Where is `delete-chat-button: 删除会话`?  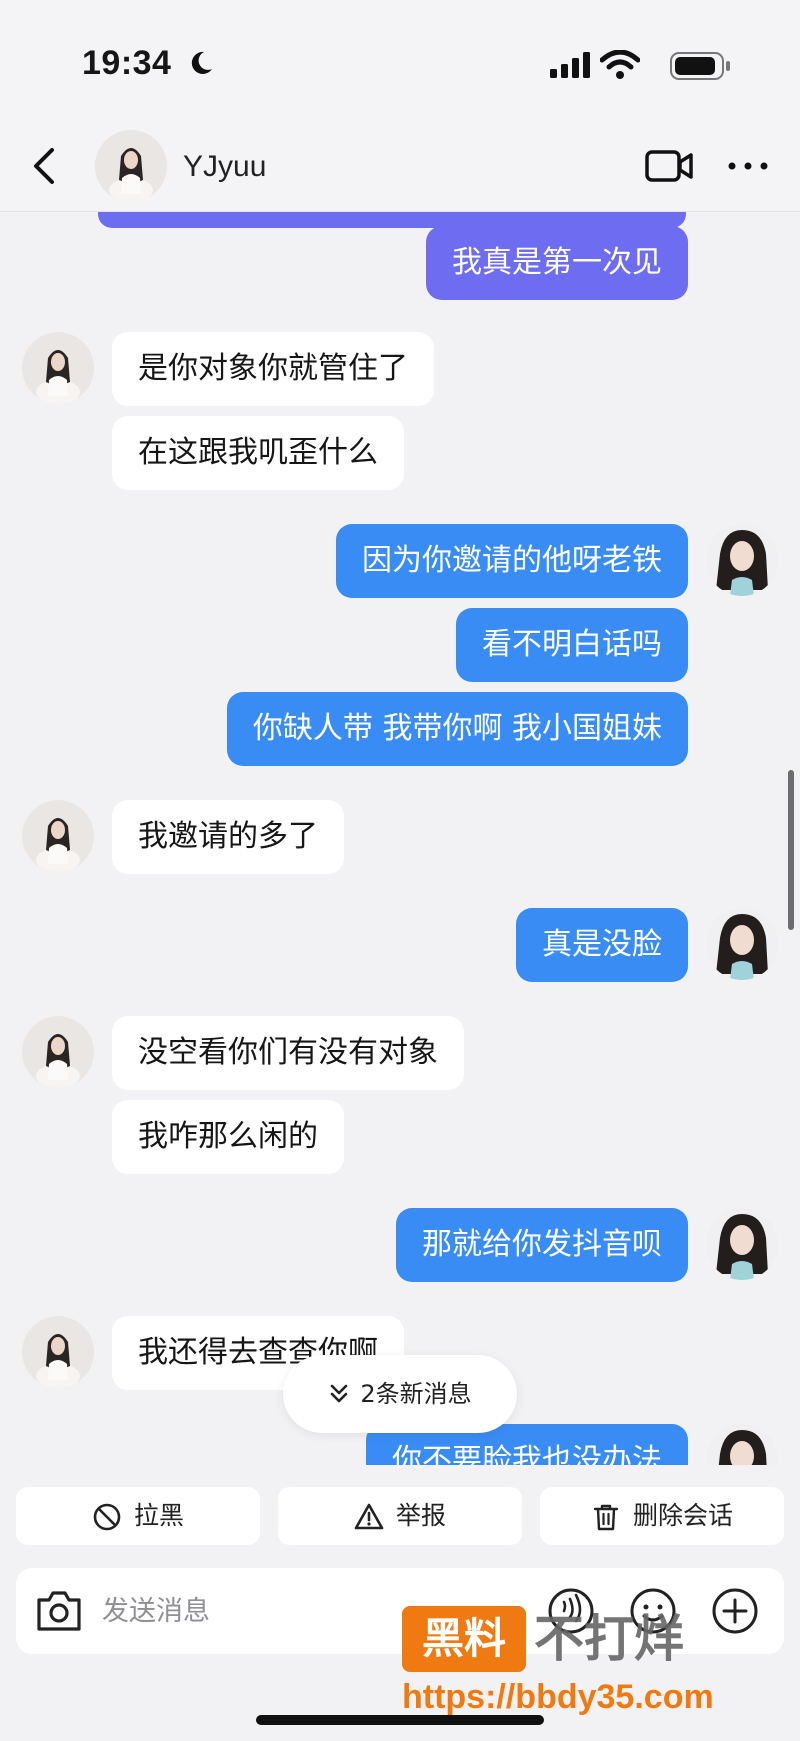 delete-chat-button: 删除会话 is located at coordinates (662, 1516).